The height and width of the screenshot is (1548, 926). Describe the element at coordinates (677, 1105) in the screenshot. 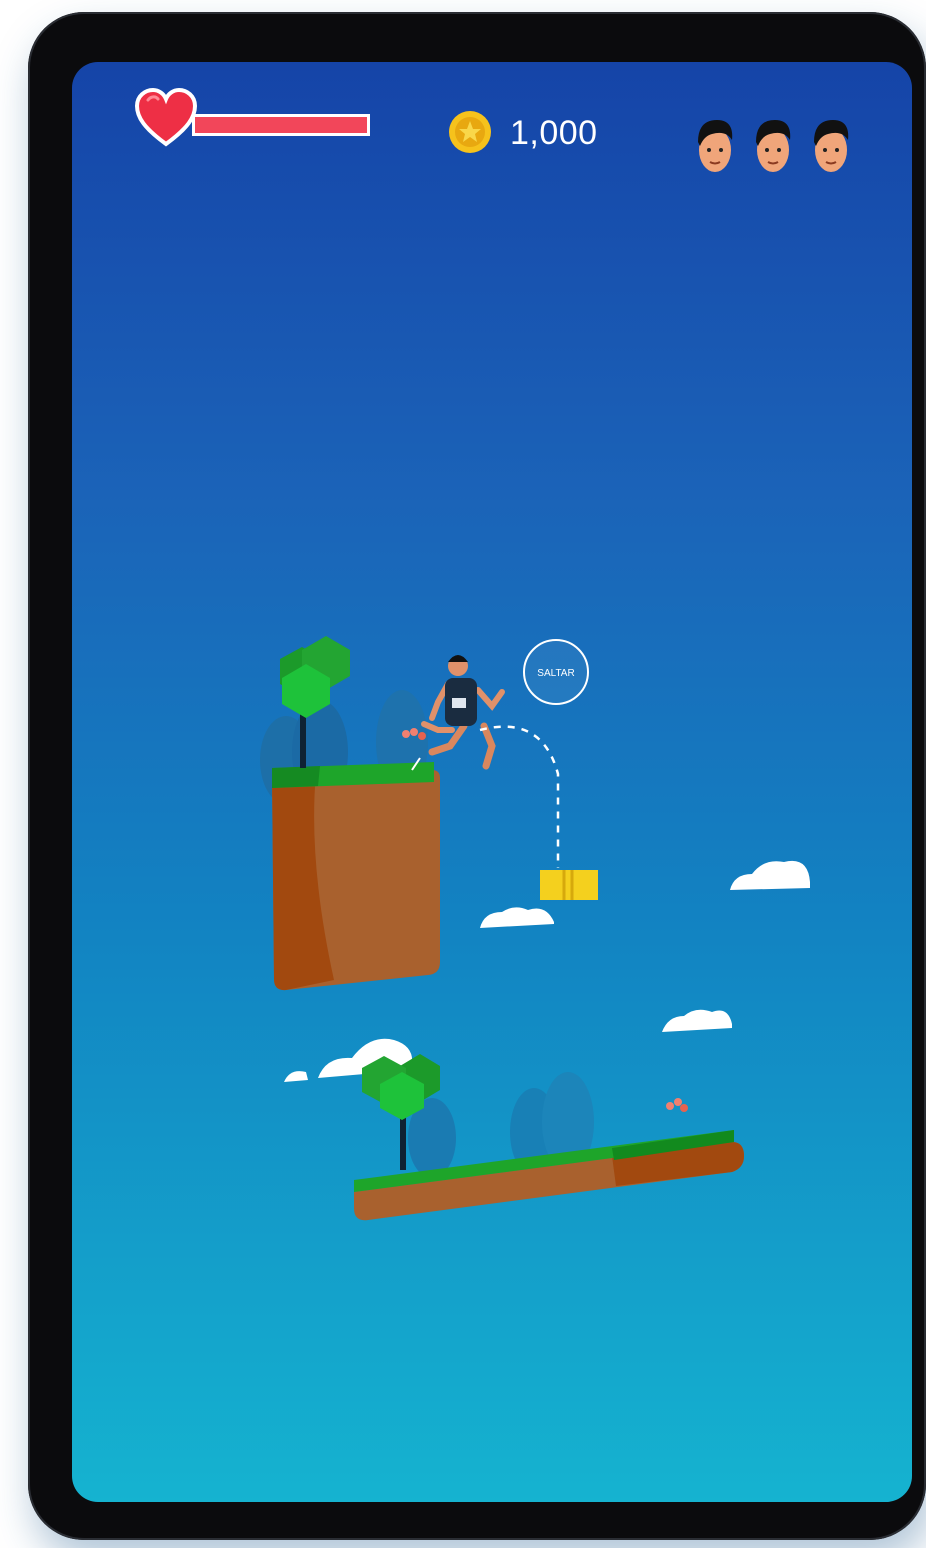

I see `critter-lower` at that location.